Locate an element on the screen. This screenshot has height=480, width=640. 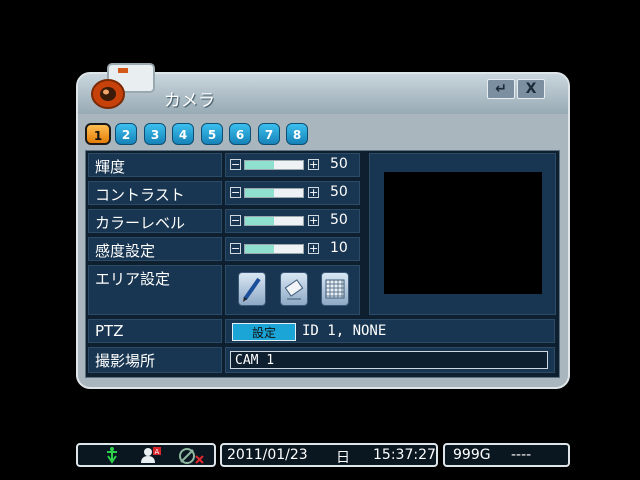
datetime-display: 2011/01/23 日 15:37:27 is located at coordinates (329, 455).